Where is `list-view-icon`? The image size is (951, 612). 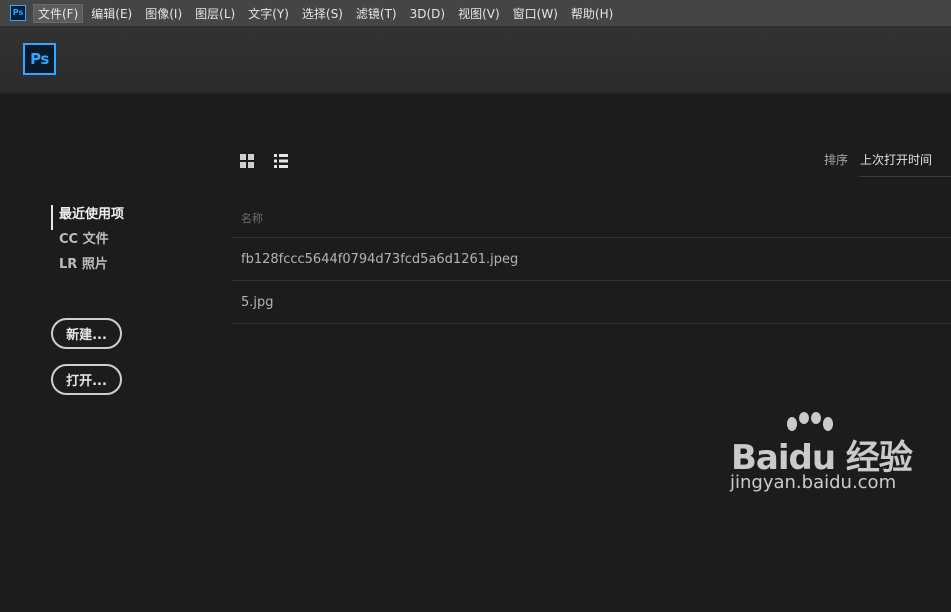
list-view-icon is located at coordinates (281, 161).